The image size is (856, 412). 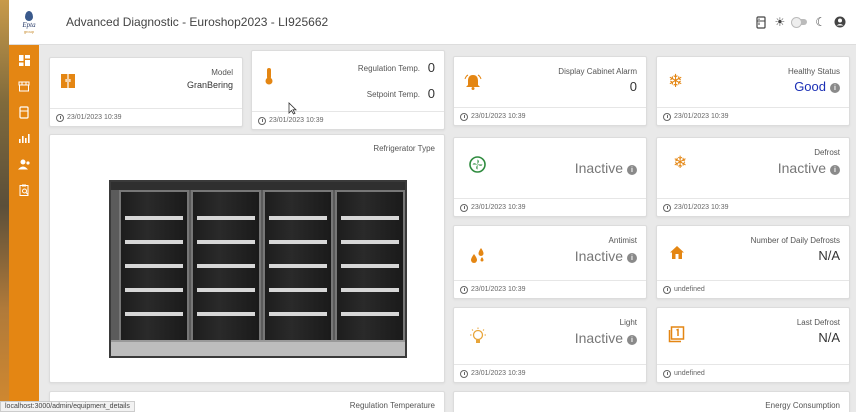 I want to click on setpoint-temp-label: Setpoint Temp., so click(x=393, y=94).